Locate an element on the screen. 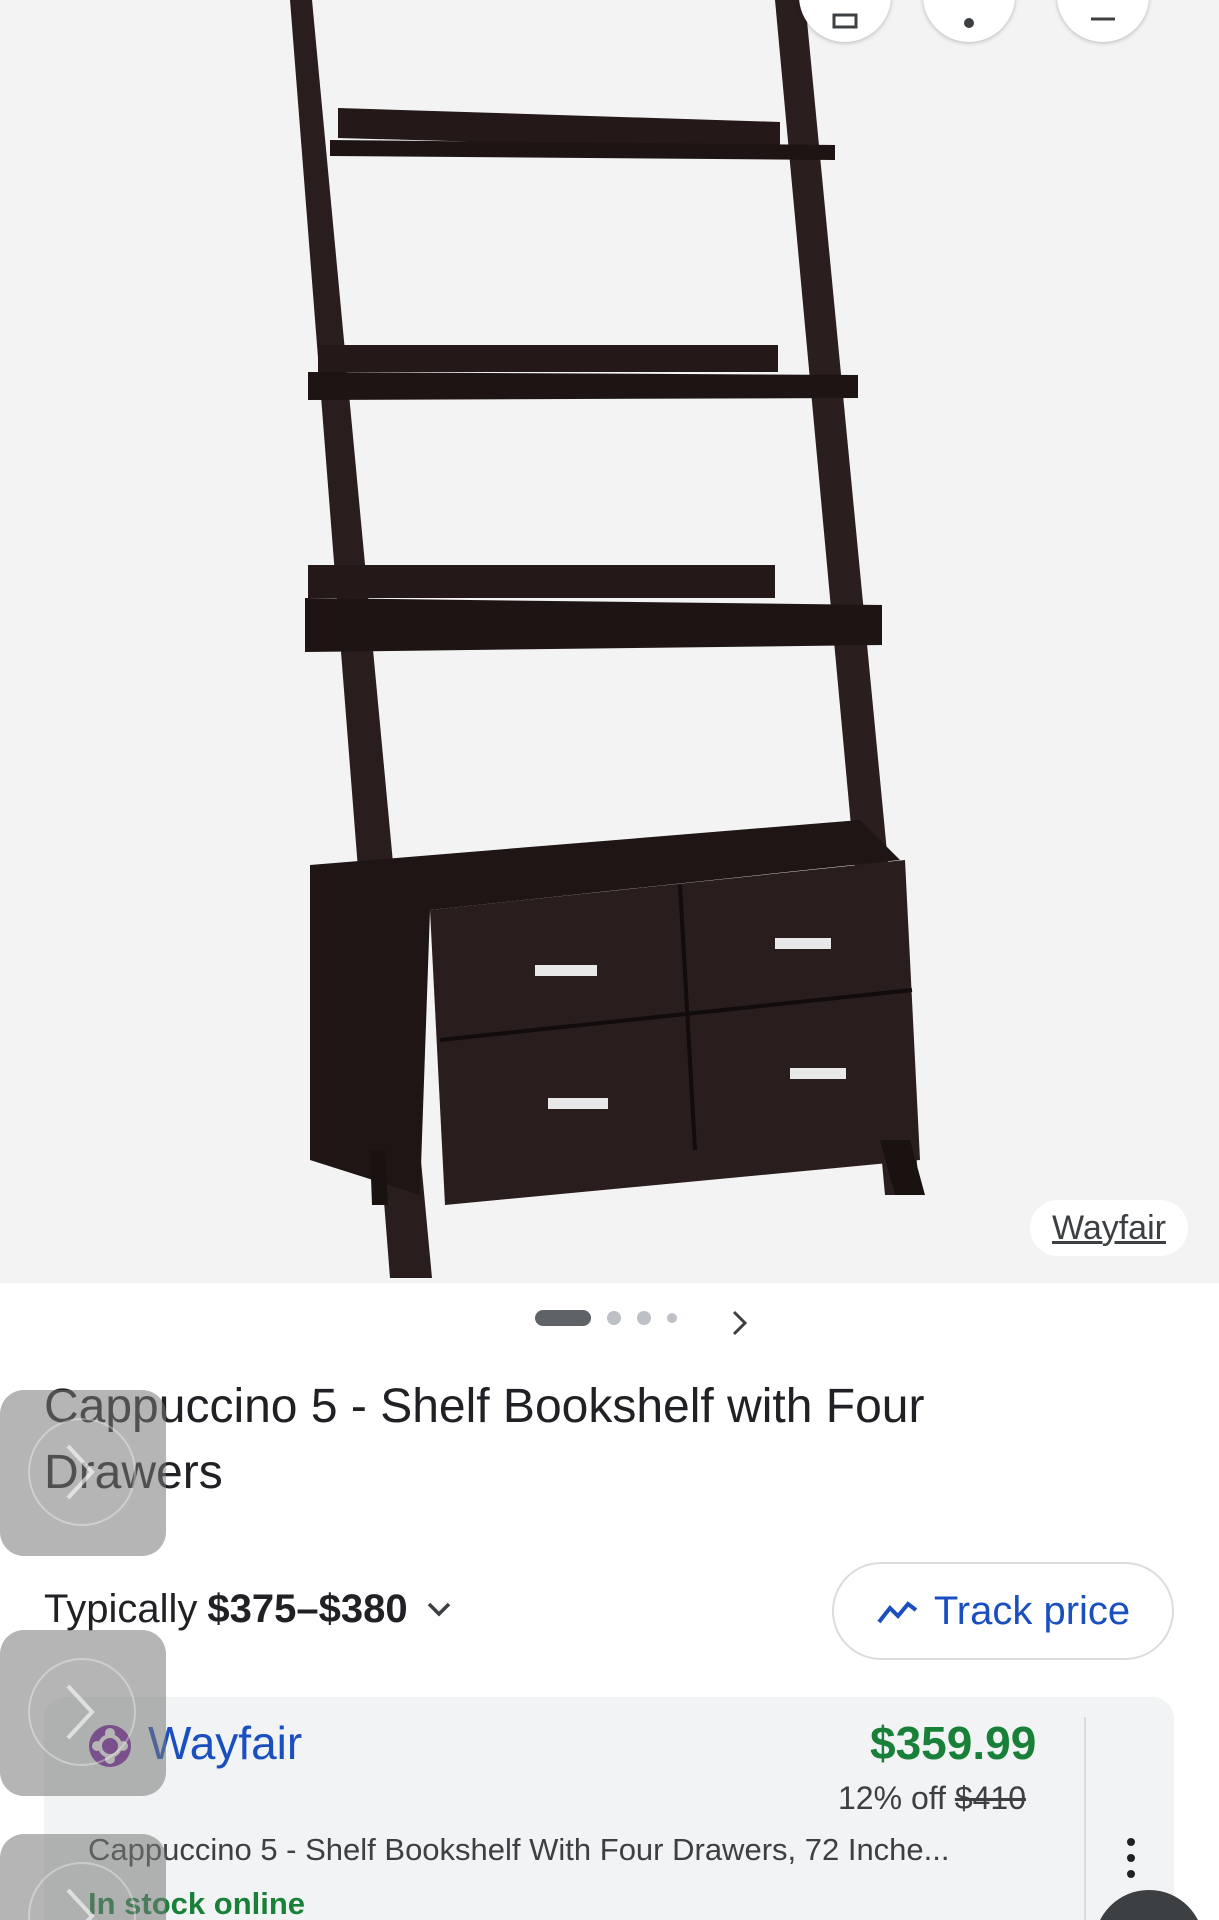 The width and height of the screenshot is (1219, 1920). track-price-label: Track price is located at coordinates (1032, 1610).